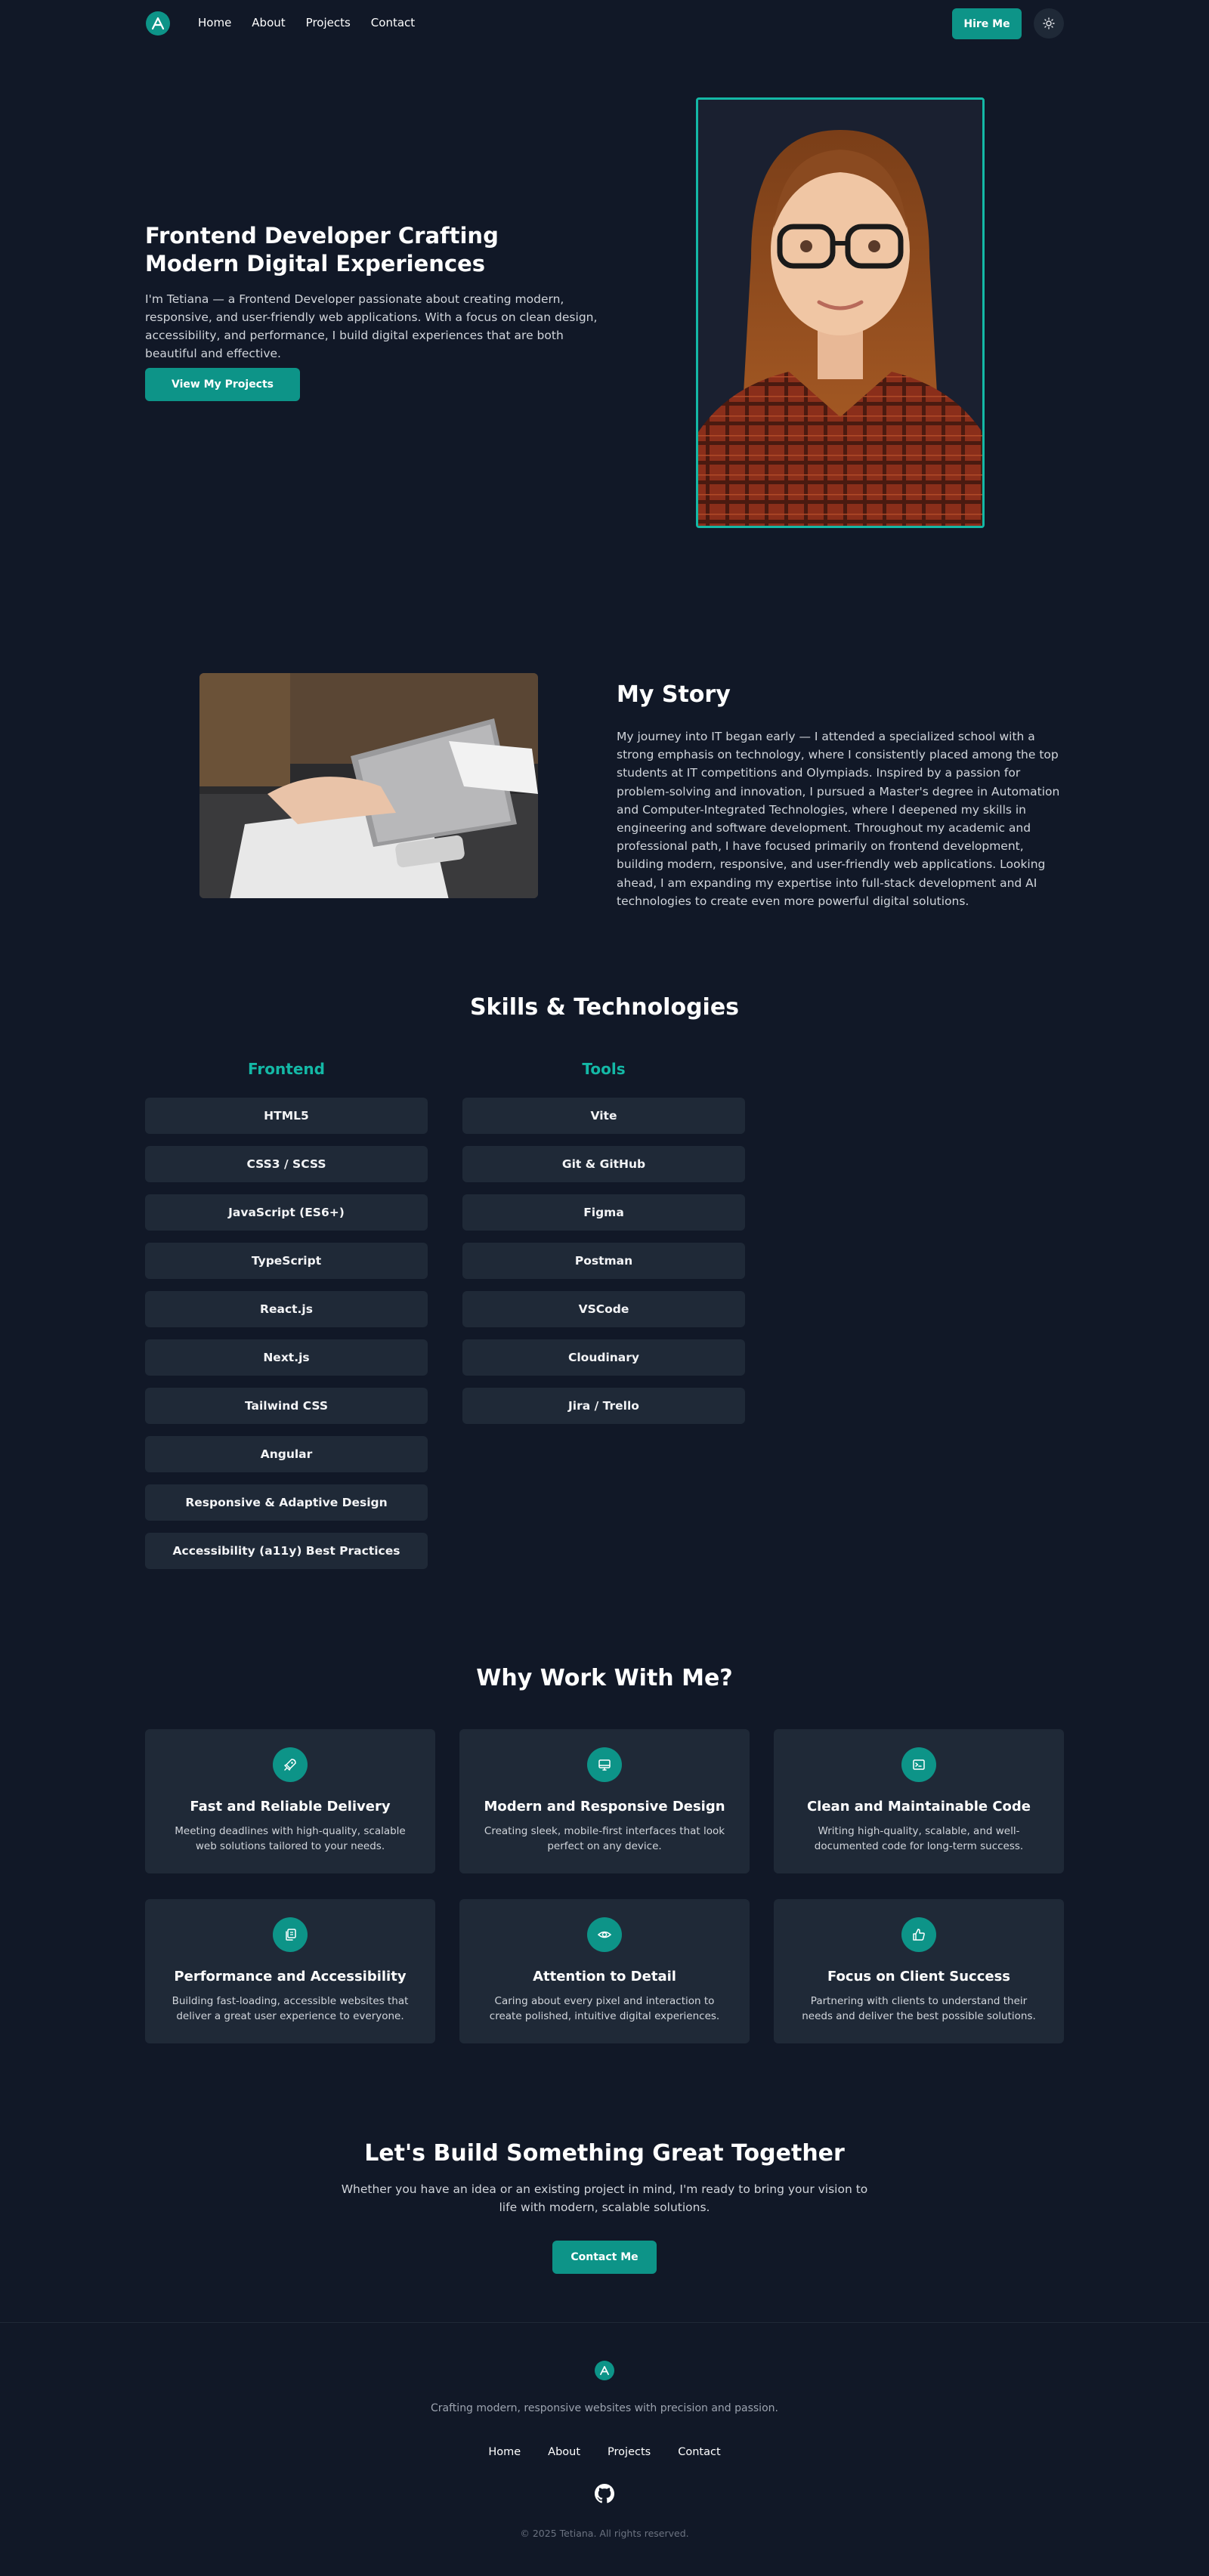 The height and width of the screenshot is (2576, 1209). What do you see at coordinates (604, 2257) in the screenshot?
I see `contact-me-button: Contact Me` at bounding box center [604, 2257].